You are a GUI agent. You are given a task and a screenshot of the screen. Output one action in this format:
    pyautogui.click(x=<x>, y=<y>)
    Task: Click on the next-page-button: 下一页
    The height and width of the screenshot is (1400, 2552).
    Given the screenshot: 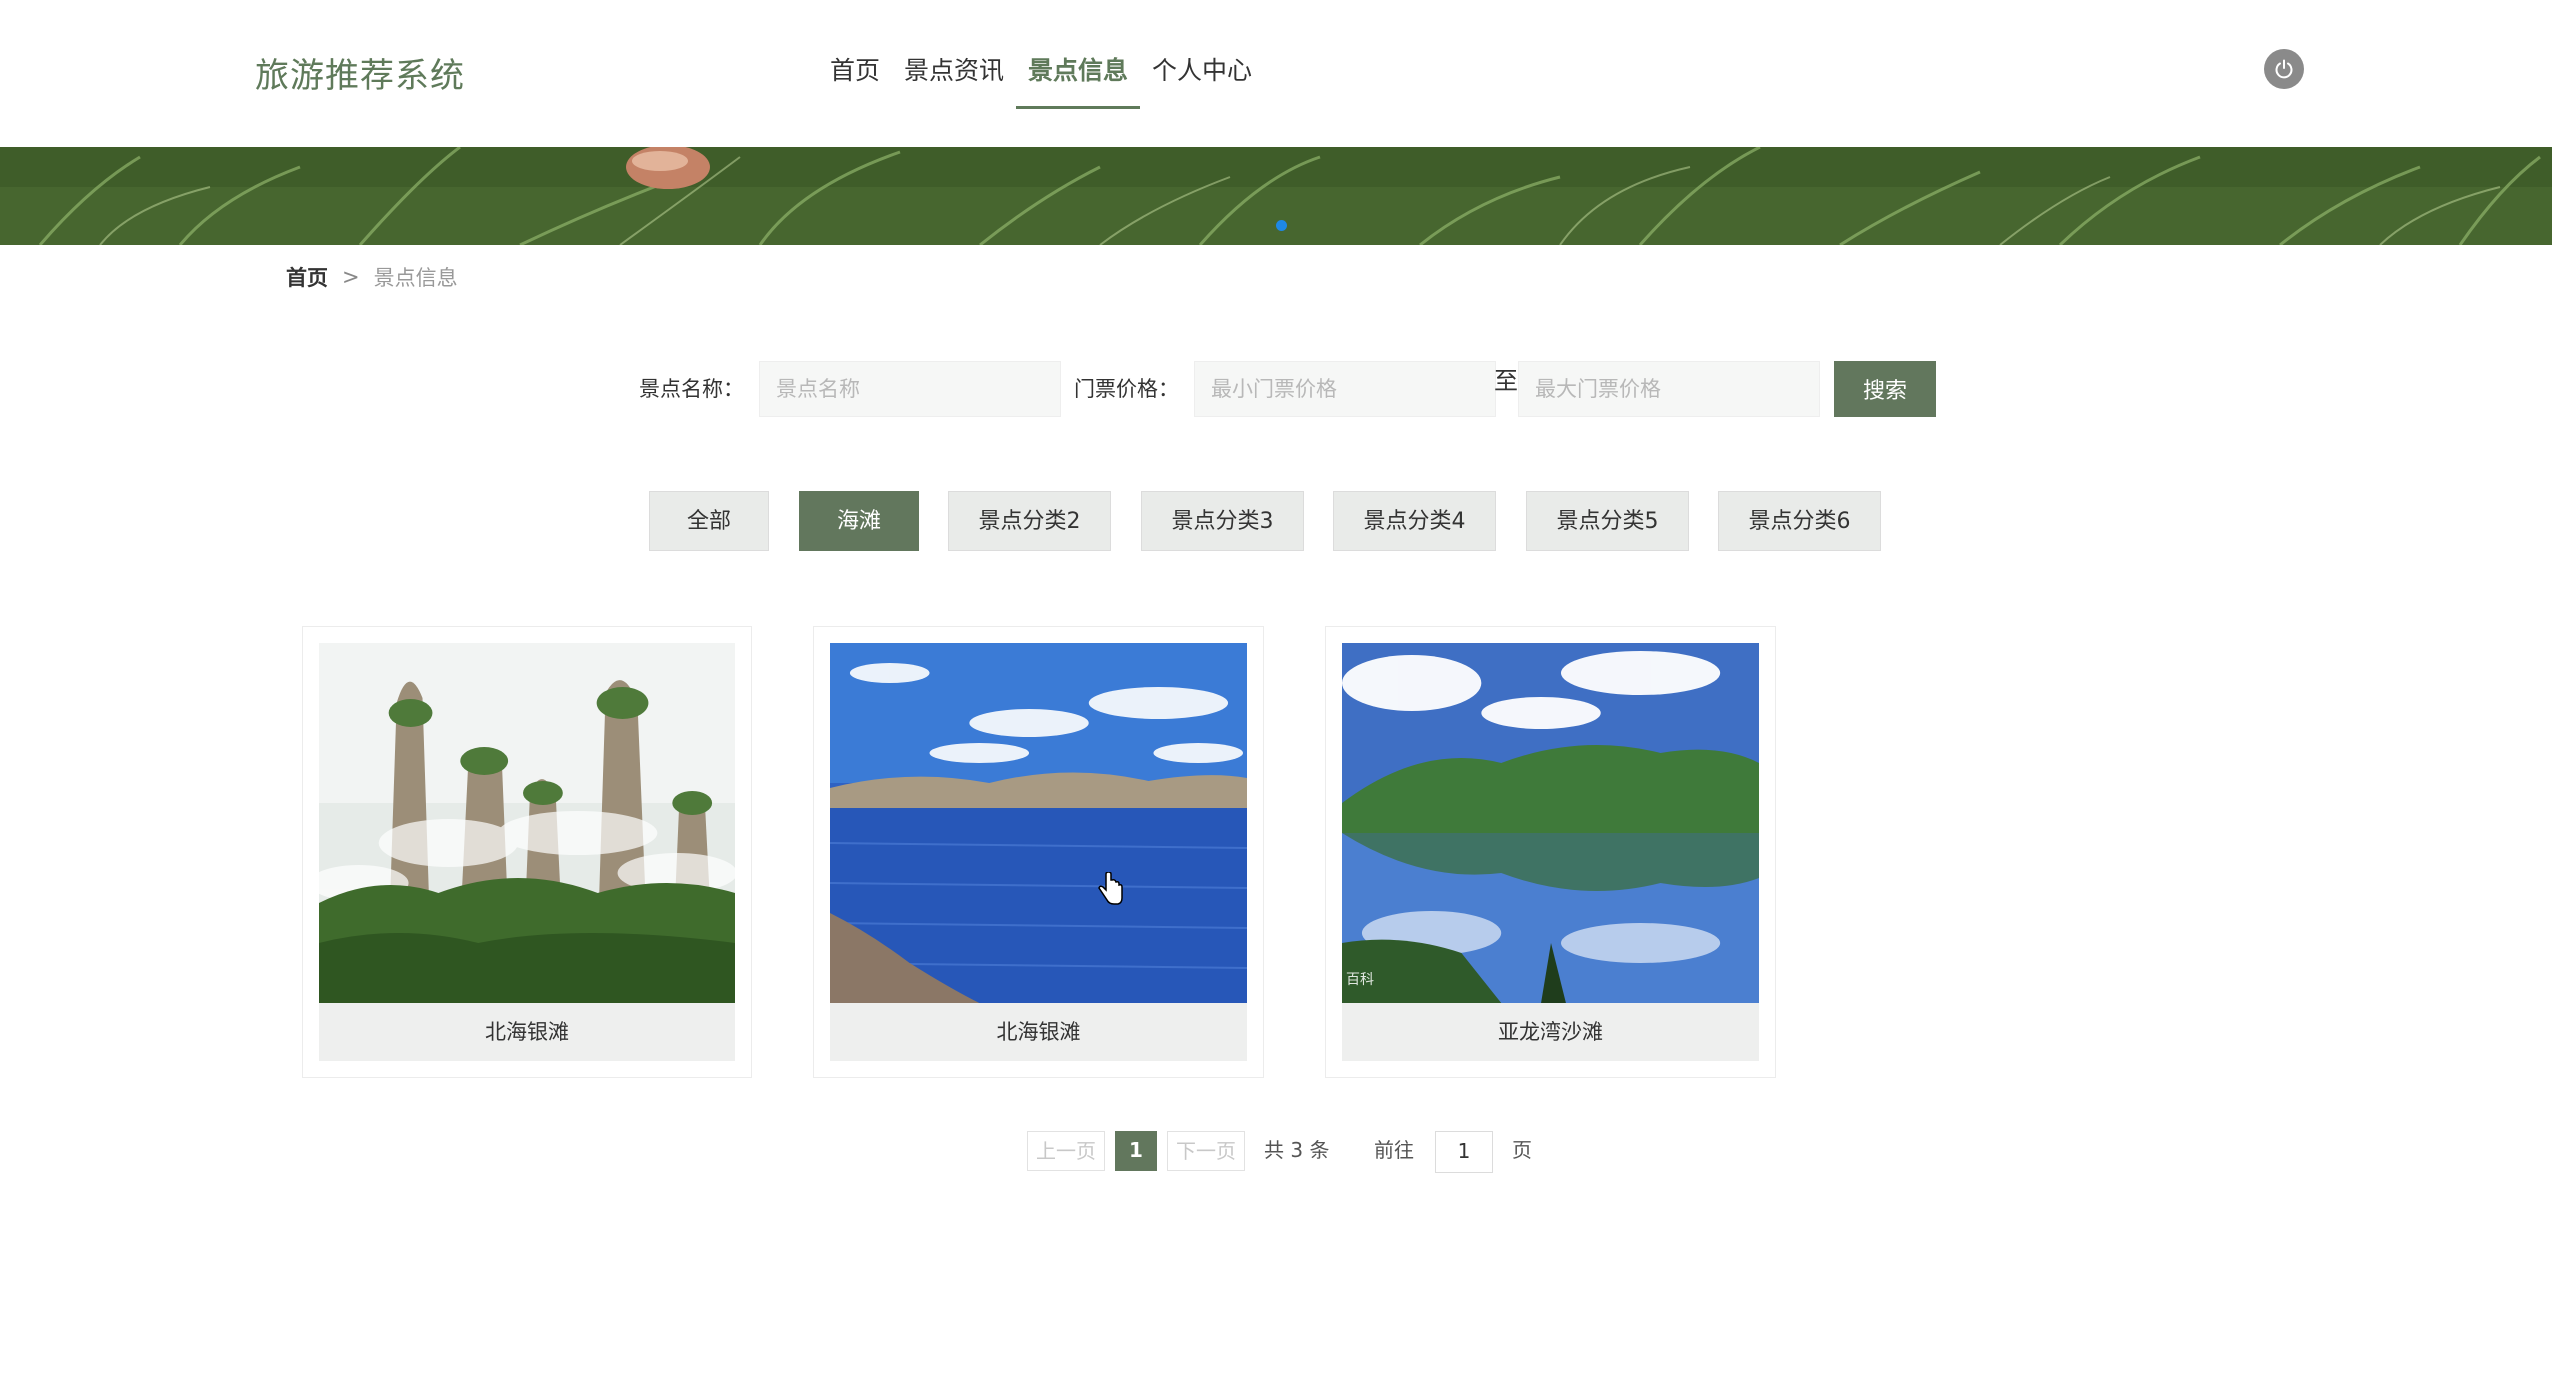 What is the action you would take?
    pyautogui.click(x=1206, y=1151)
    